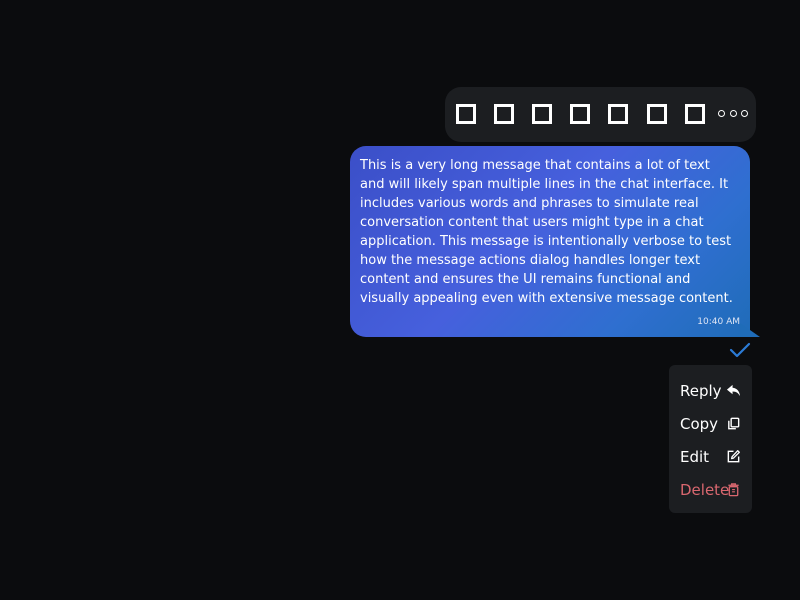  What do you see at coordinates (733, 456) in the screenshot?
I see `edit-icon` at bounding box center [733, 456].